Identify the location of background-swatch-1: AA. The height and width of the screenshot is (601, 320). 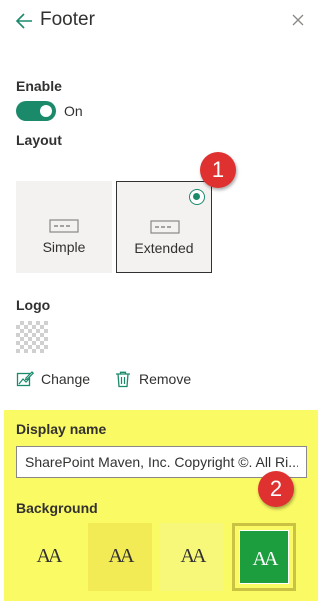
(48, 557).